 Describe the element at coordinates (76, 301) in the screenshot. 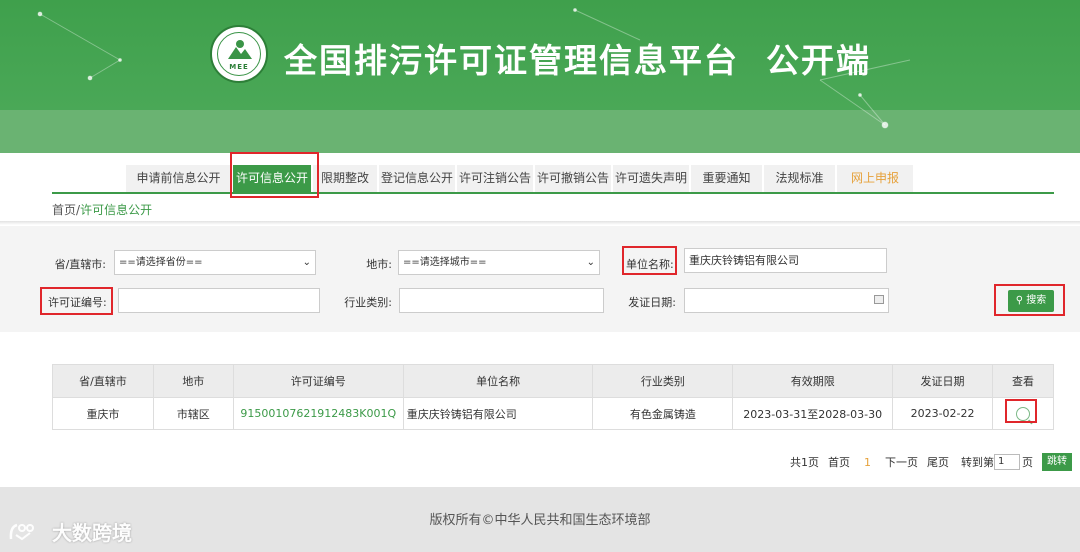

I see `highlight-box-license` at that location.